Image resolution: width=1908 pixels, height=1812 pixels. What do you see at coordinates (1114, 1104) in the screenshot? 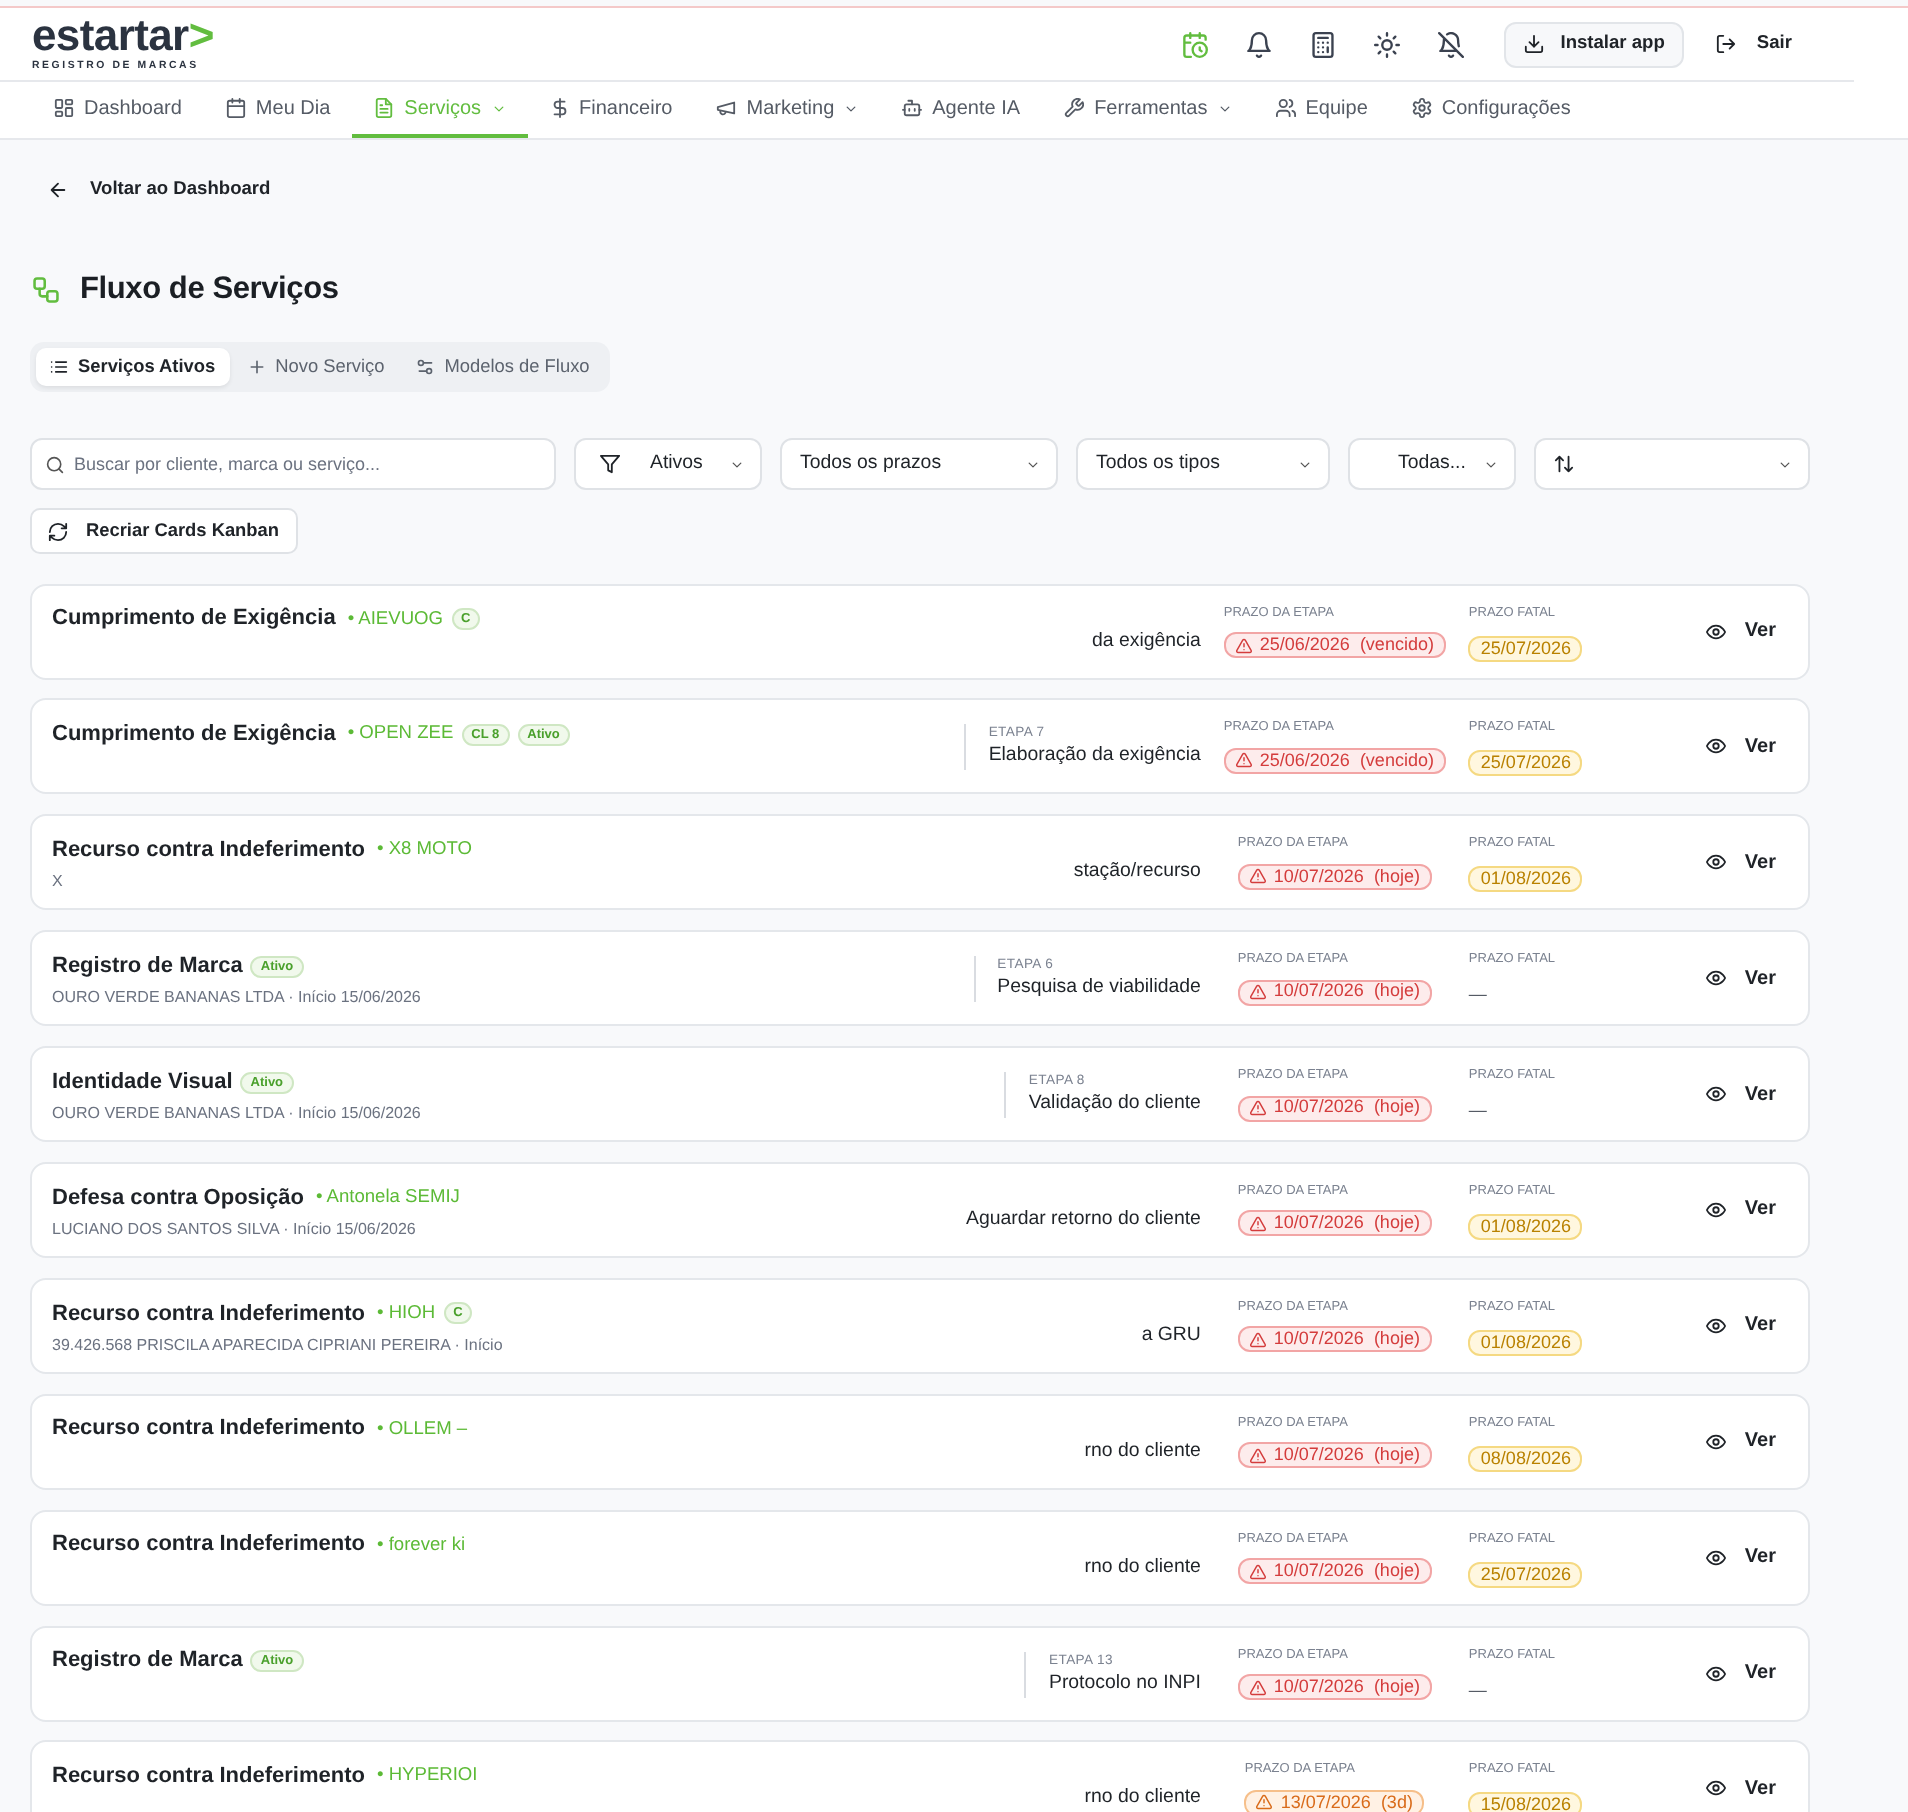
I see `stage-name: Validação do cliente` at bounding box center [1114, 1104].